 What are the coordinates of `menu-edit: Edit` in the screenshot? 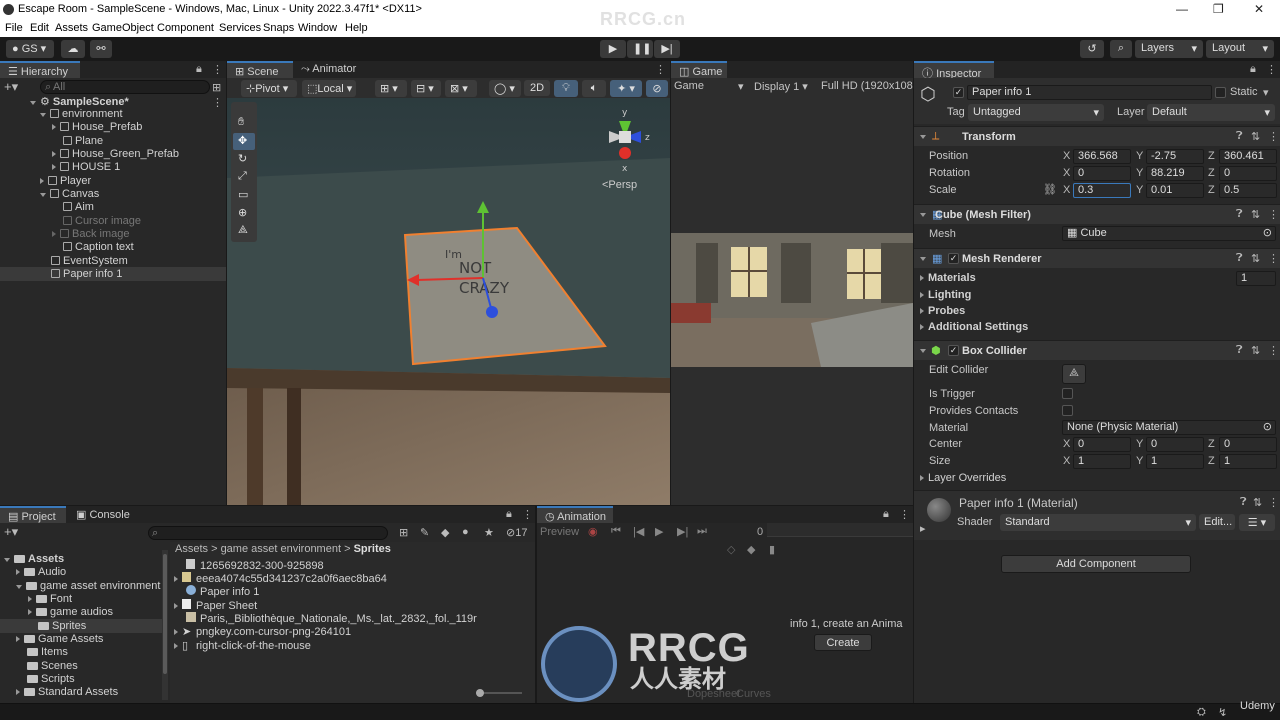 It's located at (39, 28).